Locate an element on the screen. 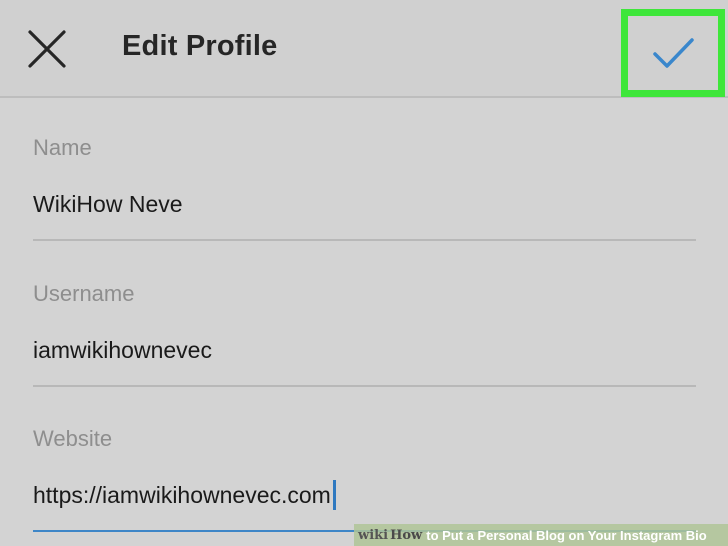  save-button is located at coordinates (673, 53).